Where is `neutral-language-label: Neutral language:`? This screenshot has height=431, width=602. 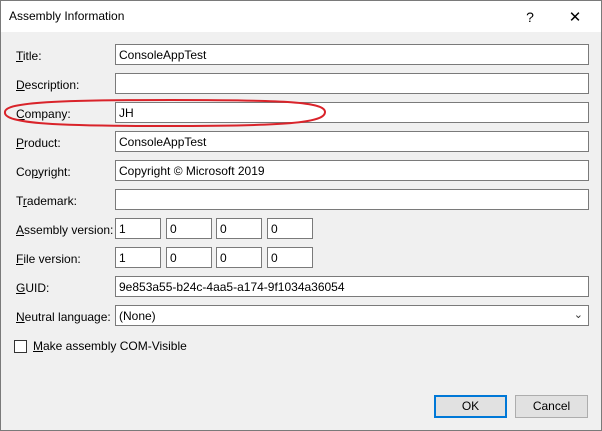 neutral-language-label: Neutral language: is located at coordinates (63, 317).